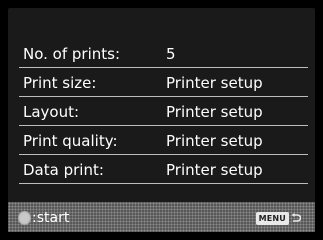  I want to click on footer-bar: :start MENU, so click(161, 217).